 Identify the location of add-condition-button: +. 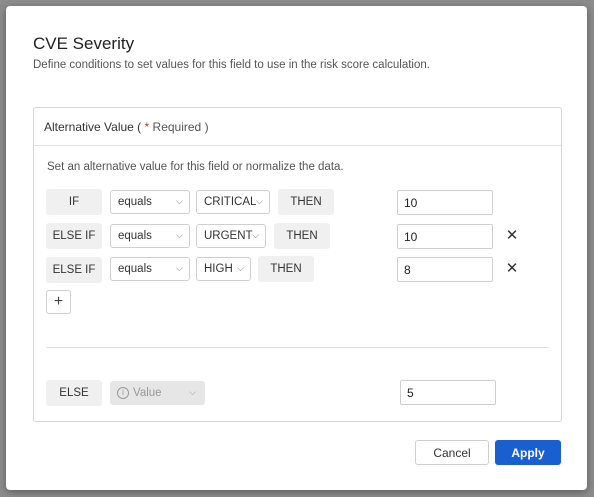
(58, 302).